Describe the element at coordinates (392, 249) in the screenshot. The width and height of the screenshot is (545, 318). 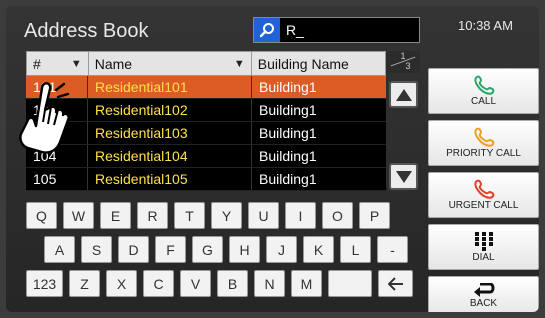
I see `key-hyphen: -` at that location.